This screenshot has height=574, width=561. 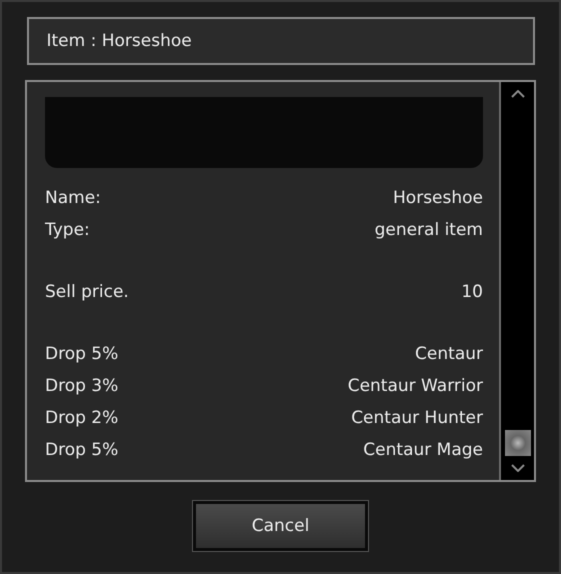 What do you see at coordinates (87, 292) in the screenshot?
I see `field-label: Sell price.` at bounding box center [87, 292].